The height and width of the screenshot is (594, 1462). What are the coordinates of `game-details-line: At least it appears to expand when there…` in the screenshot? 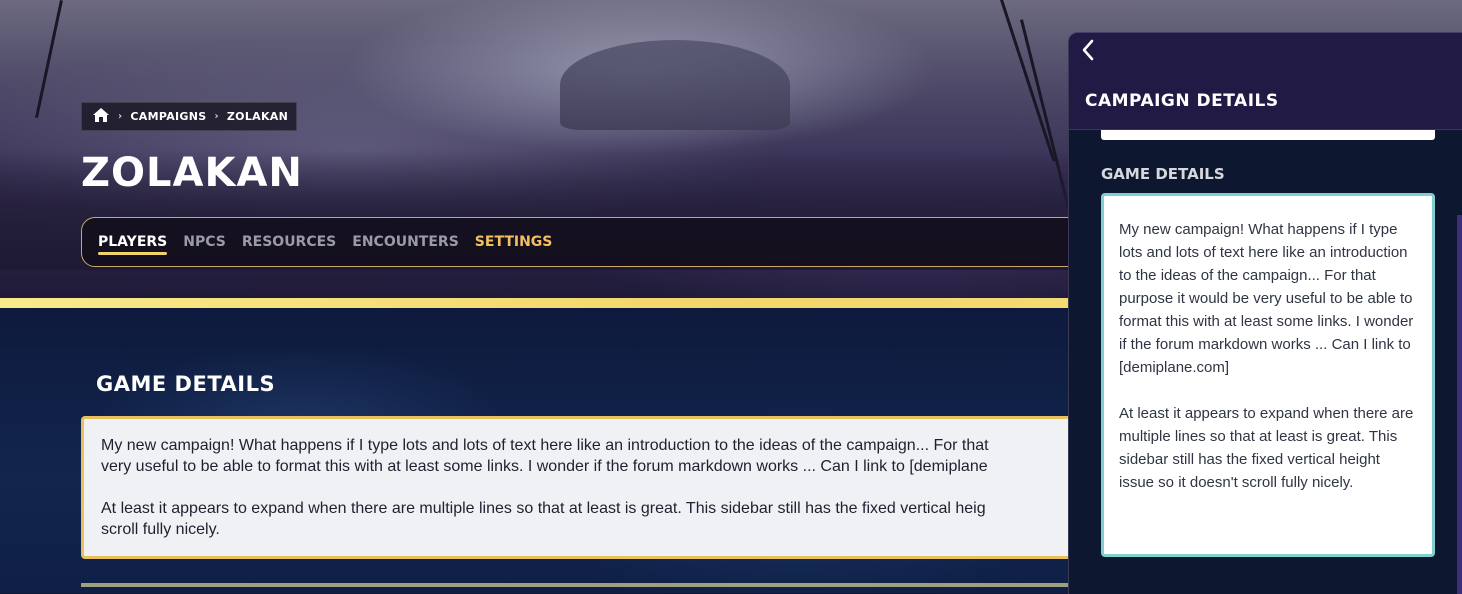 It's located at (543, 508).